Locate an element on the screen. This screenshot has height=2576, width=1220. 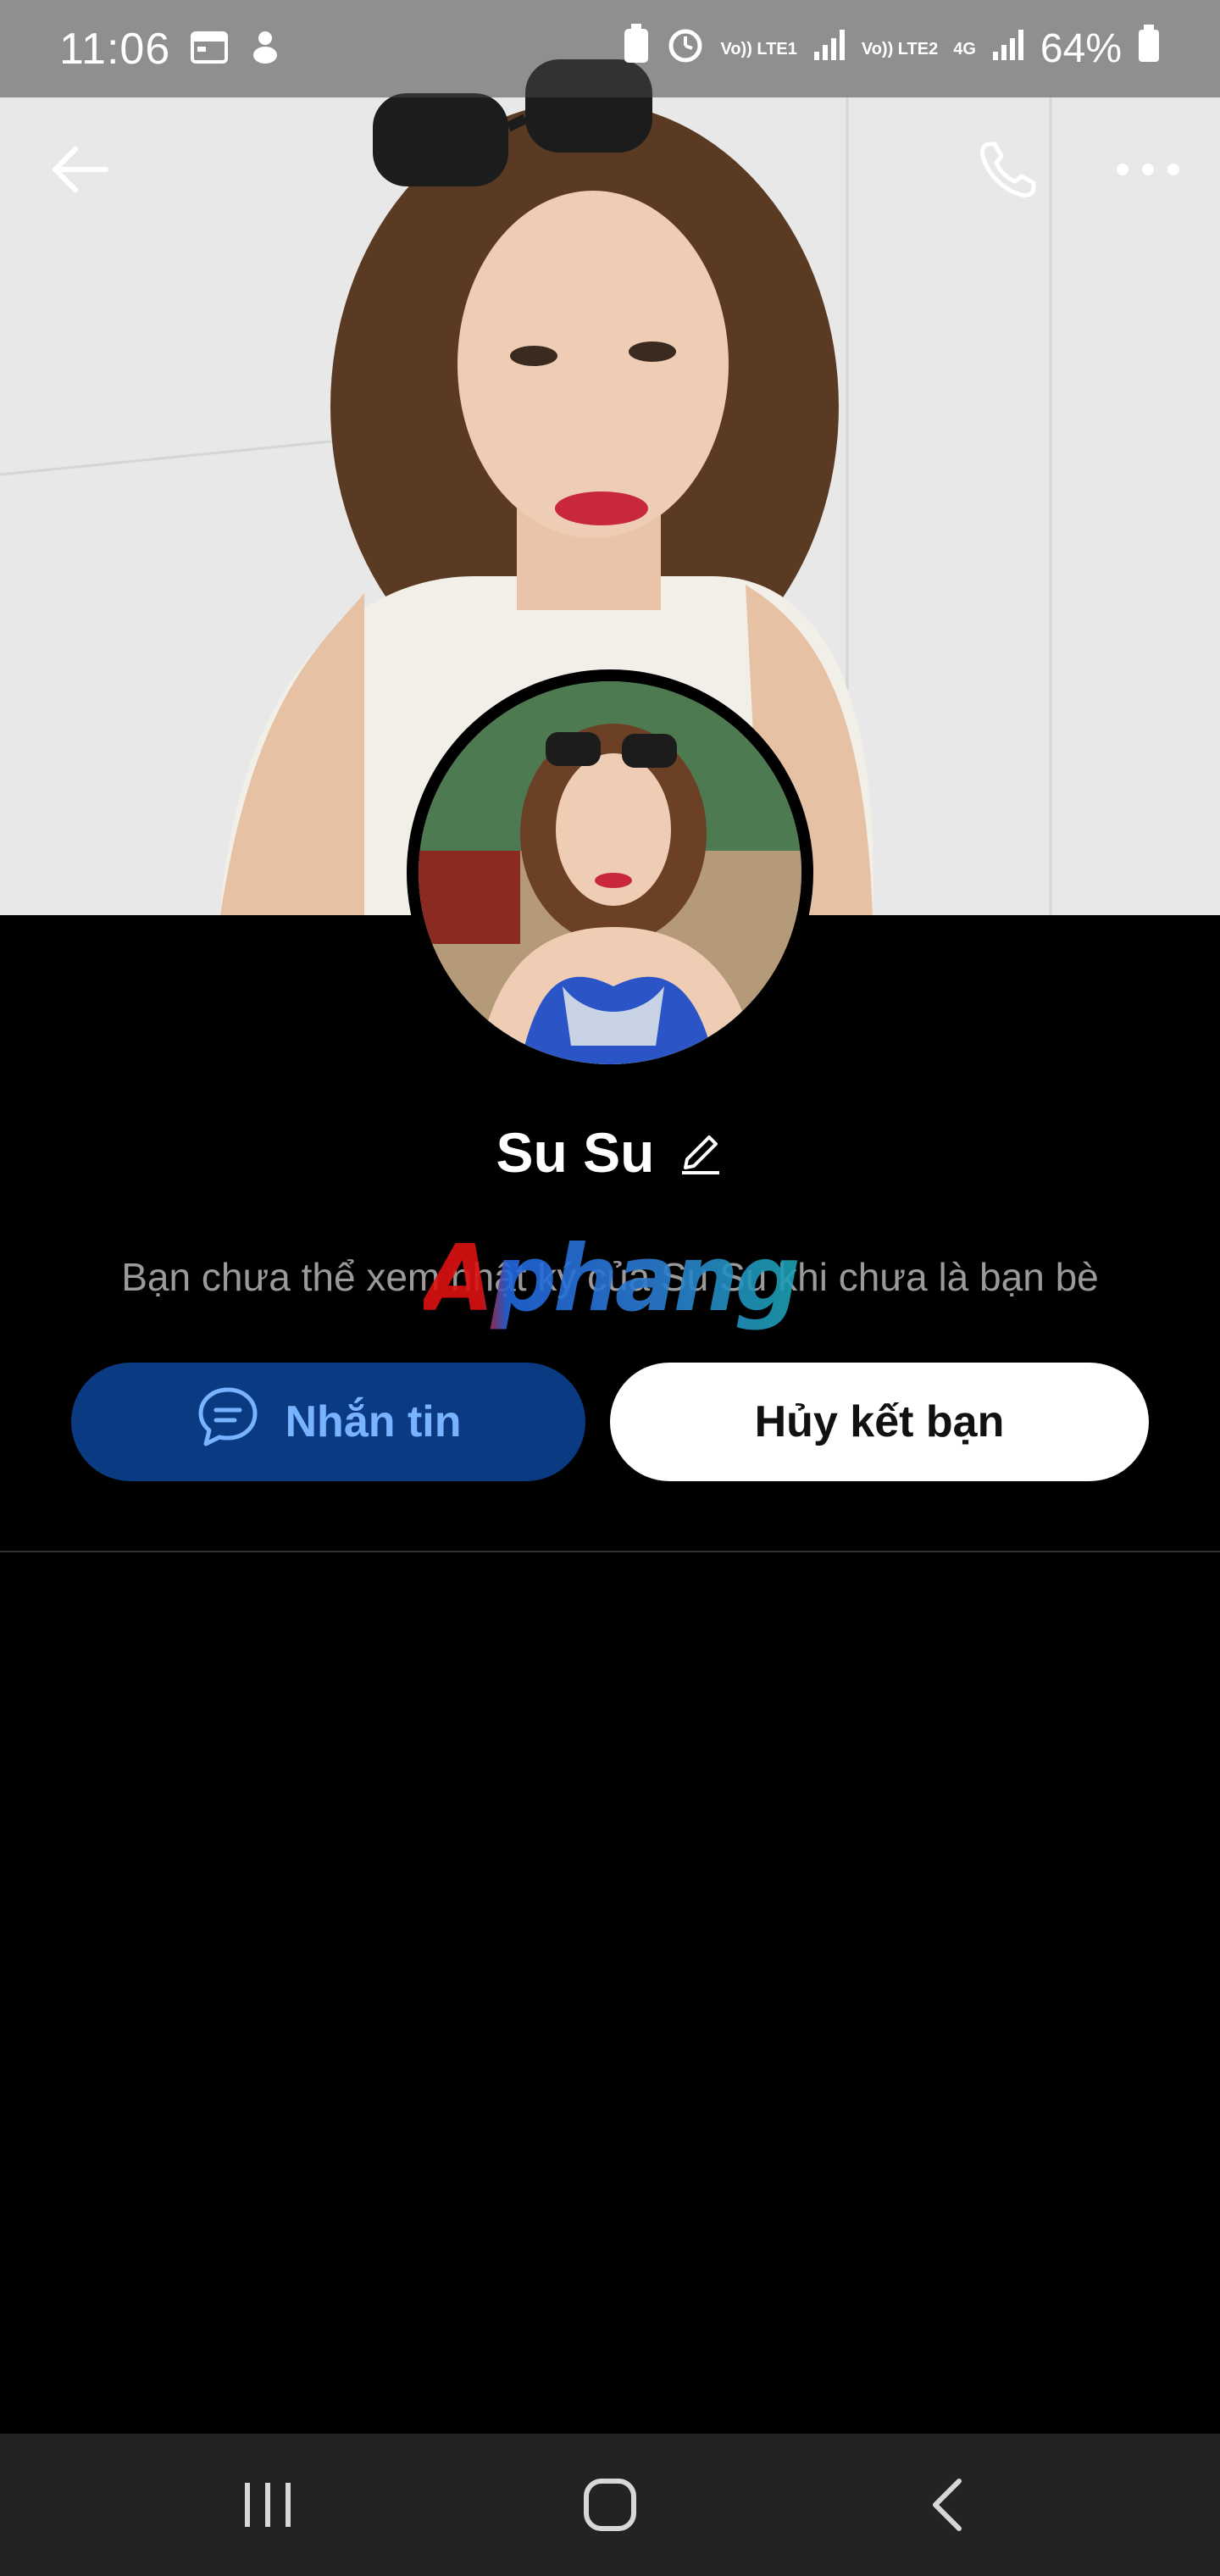
profile-top-bar is located at coordinates (610, 169).